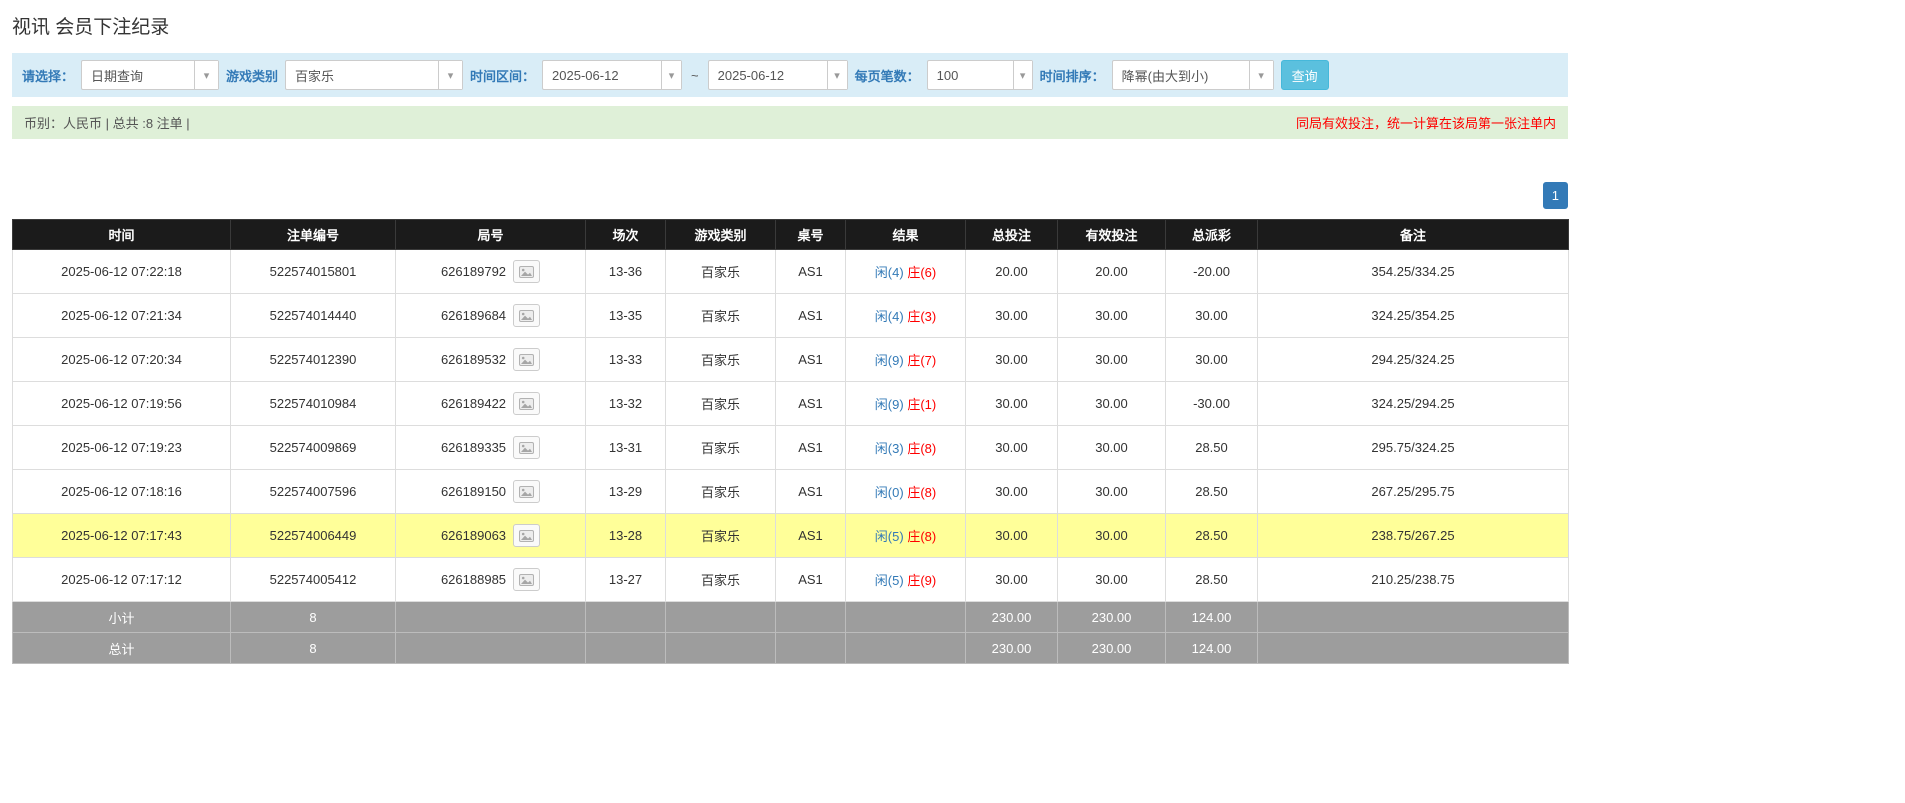 This screenshot has width=1905, height=803. What do you see at coordinates (490, 359) in the screenshot?
I see `cell-round-id: 626189532` at bounding box center [490, 359].